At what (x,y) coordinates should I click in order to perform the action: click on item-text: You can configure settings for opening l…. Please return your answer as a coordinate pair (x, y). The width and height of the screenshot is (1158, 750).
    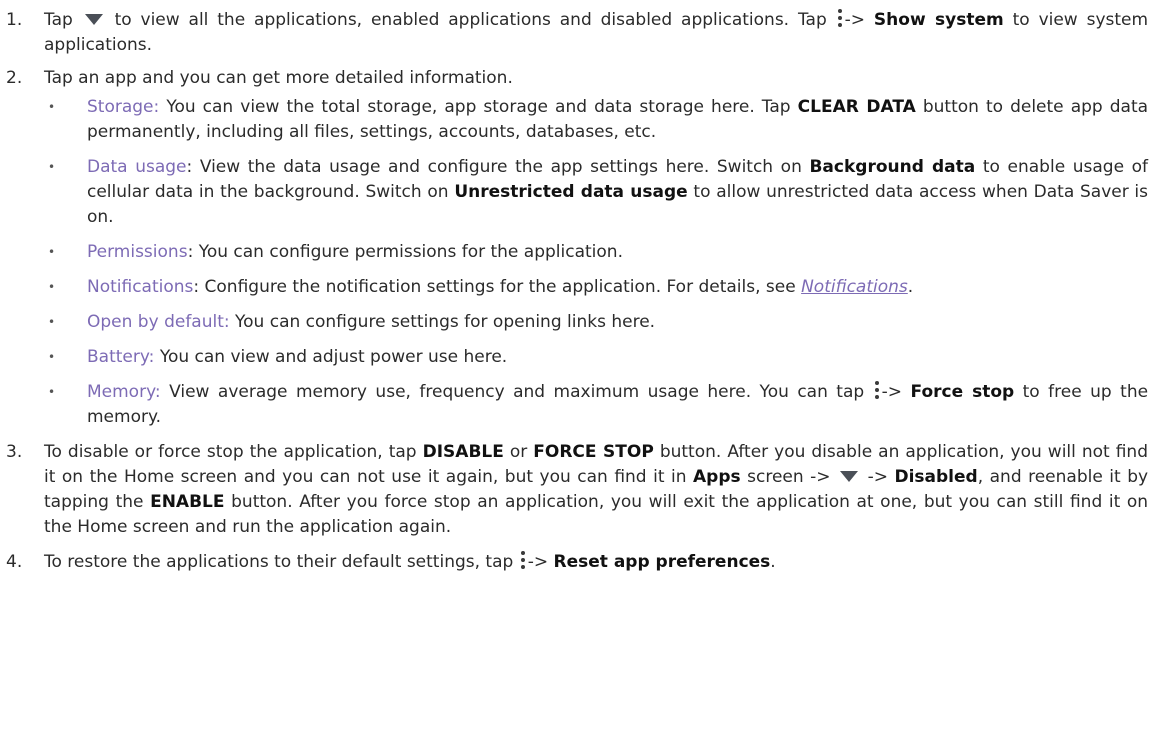
    Looking at the image, I should click on (445, 322).